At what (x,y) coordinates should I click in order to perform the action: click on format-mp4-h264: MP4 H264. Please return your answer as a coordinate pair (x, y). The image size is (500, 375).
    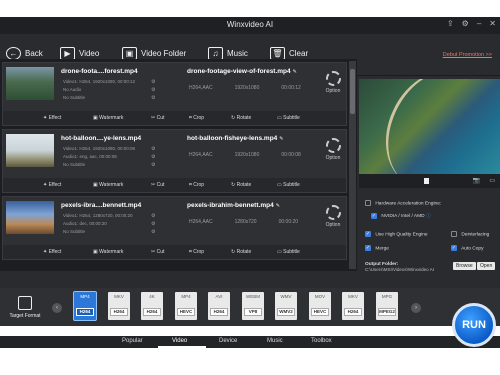
    Looking at the image, I should click on (85, 306).